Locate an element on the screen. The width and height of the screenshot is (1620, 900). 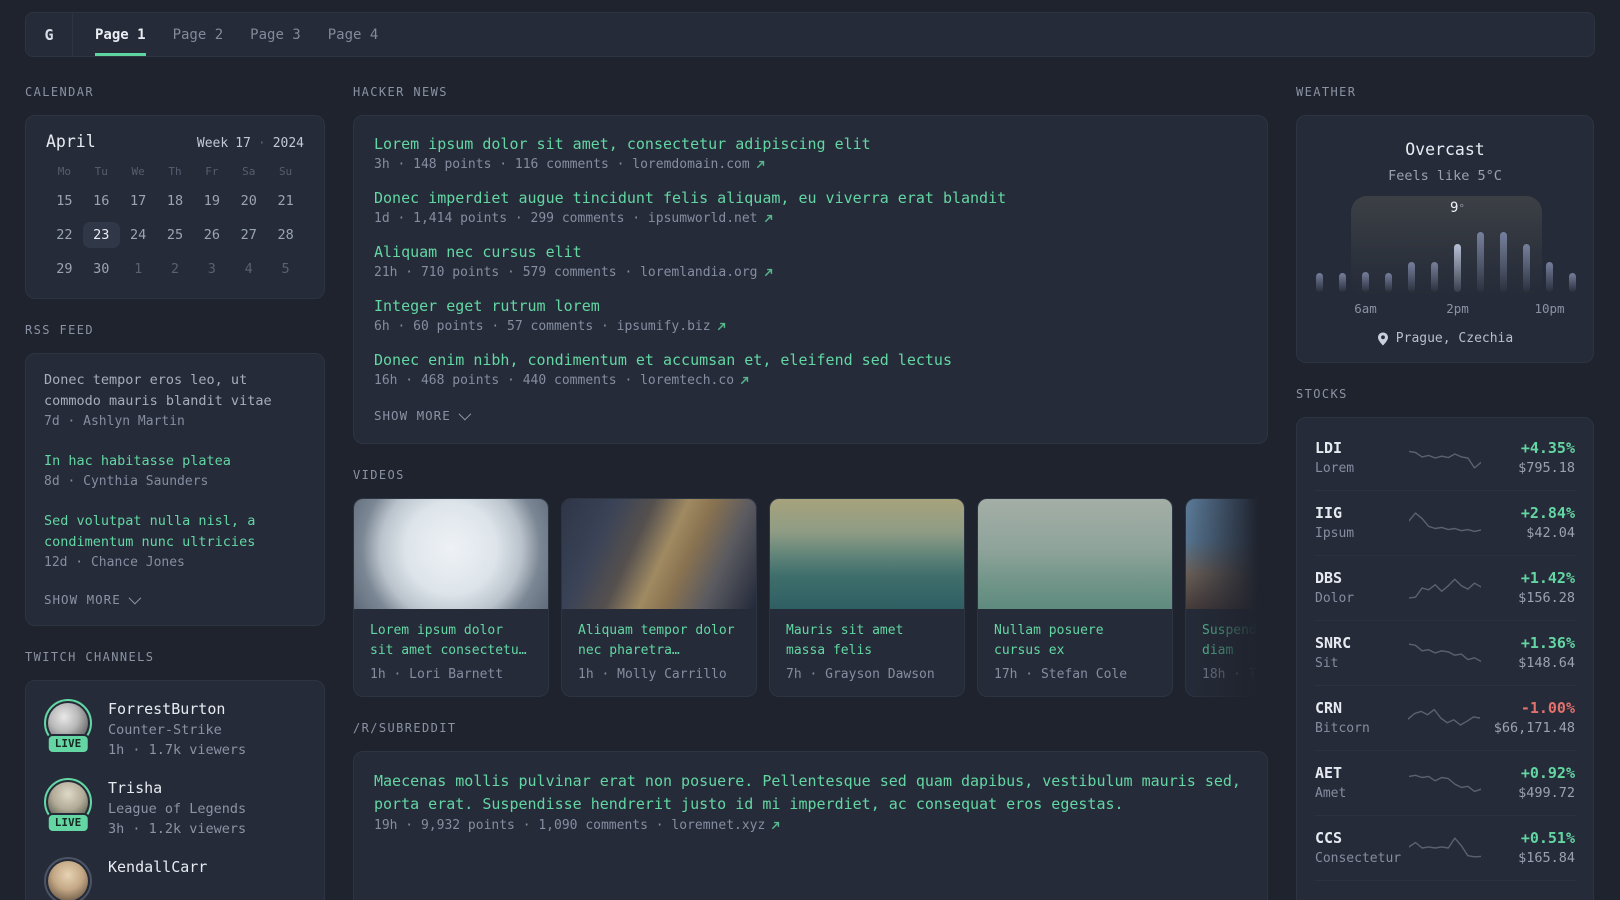
calendar-day: 30 is located at coordinates (101, 269).